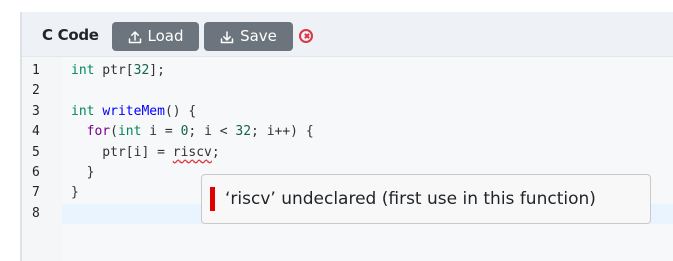 The width and height of the screenshot is (673, 261). I want to click on download-icon, so click(227, 36).